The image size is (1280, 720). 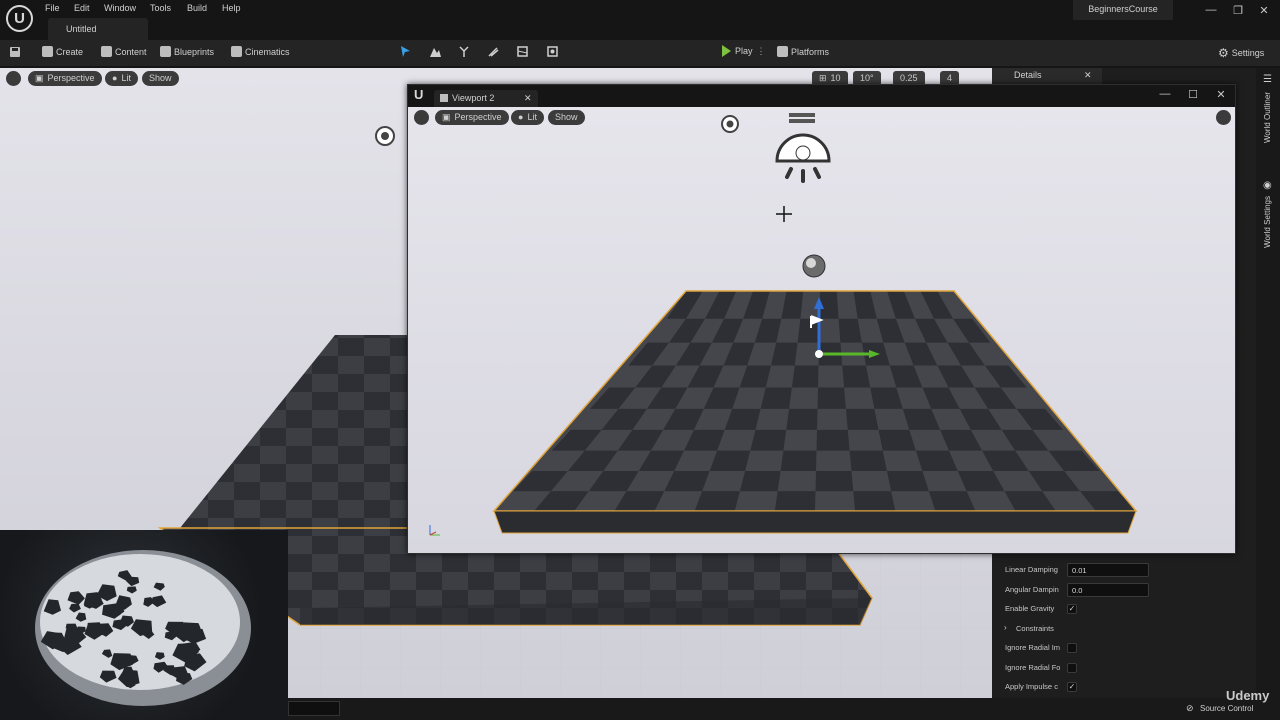 What do you see at coordinates (421, 117) in the screenshot?
I see `vp2-menu-button` at bounding box center [421, 117].